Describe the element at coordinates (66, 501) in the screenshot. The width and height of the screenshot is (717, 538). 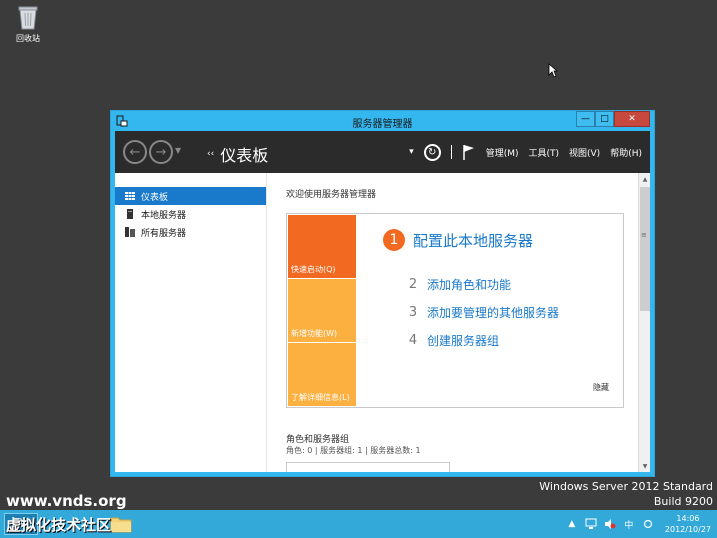
I see `watermark-url: www.vnds.org` at that location.